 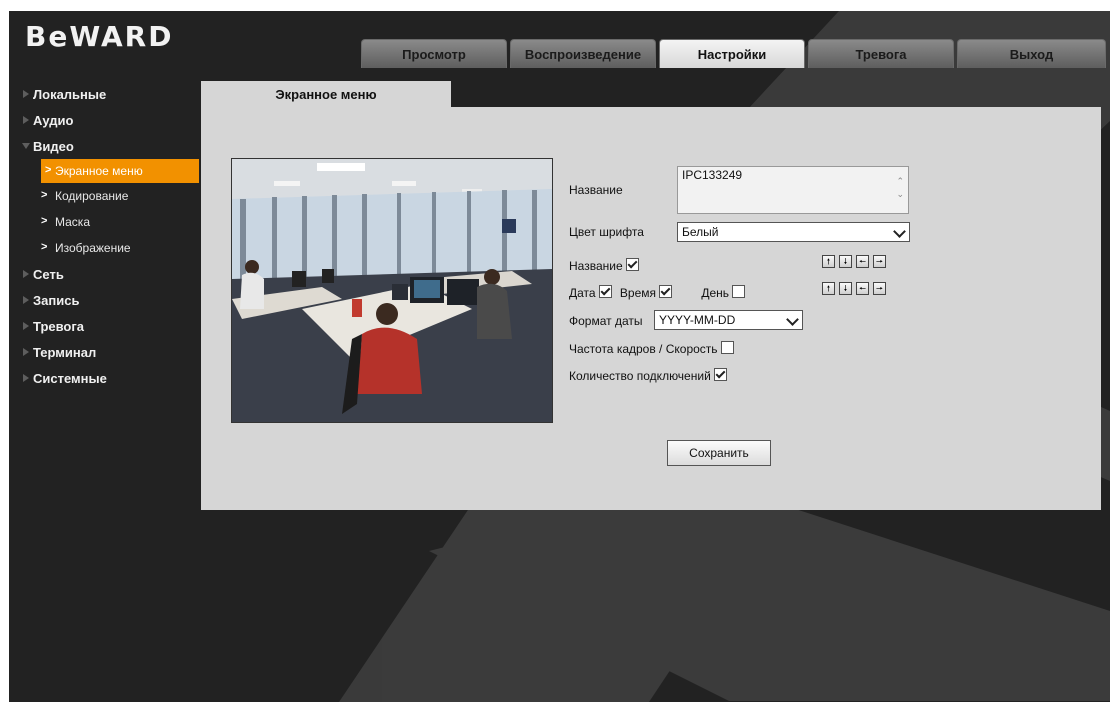 I want to click on date-format-select: YYYY-MM-DD, so click(x=728, y=320).